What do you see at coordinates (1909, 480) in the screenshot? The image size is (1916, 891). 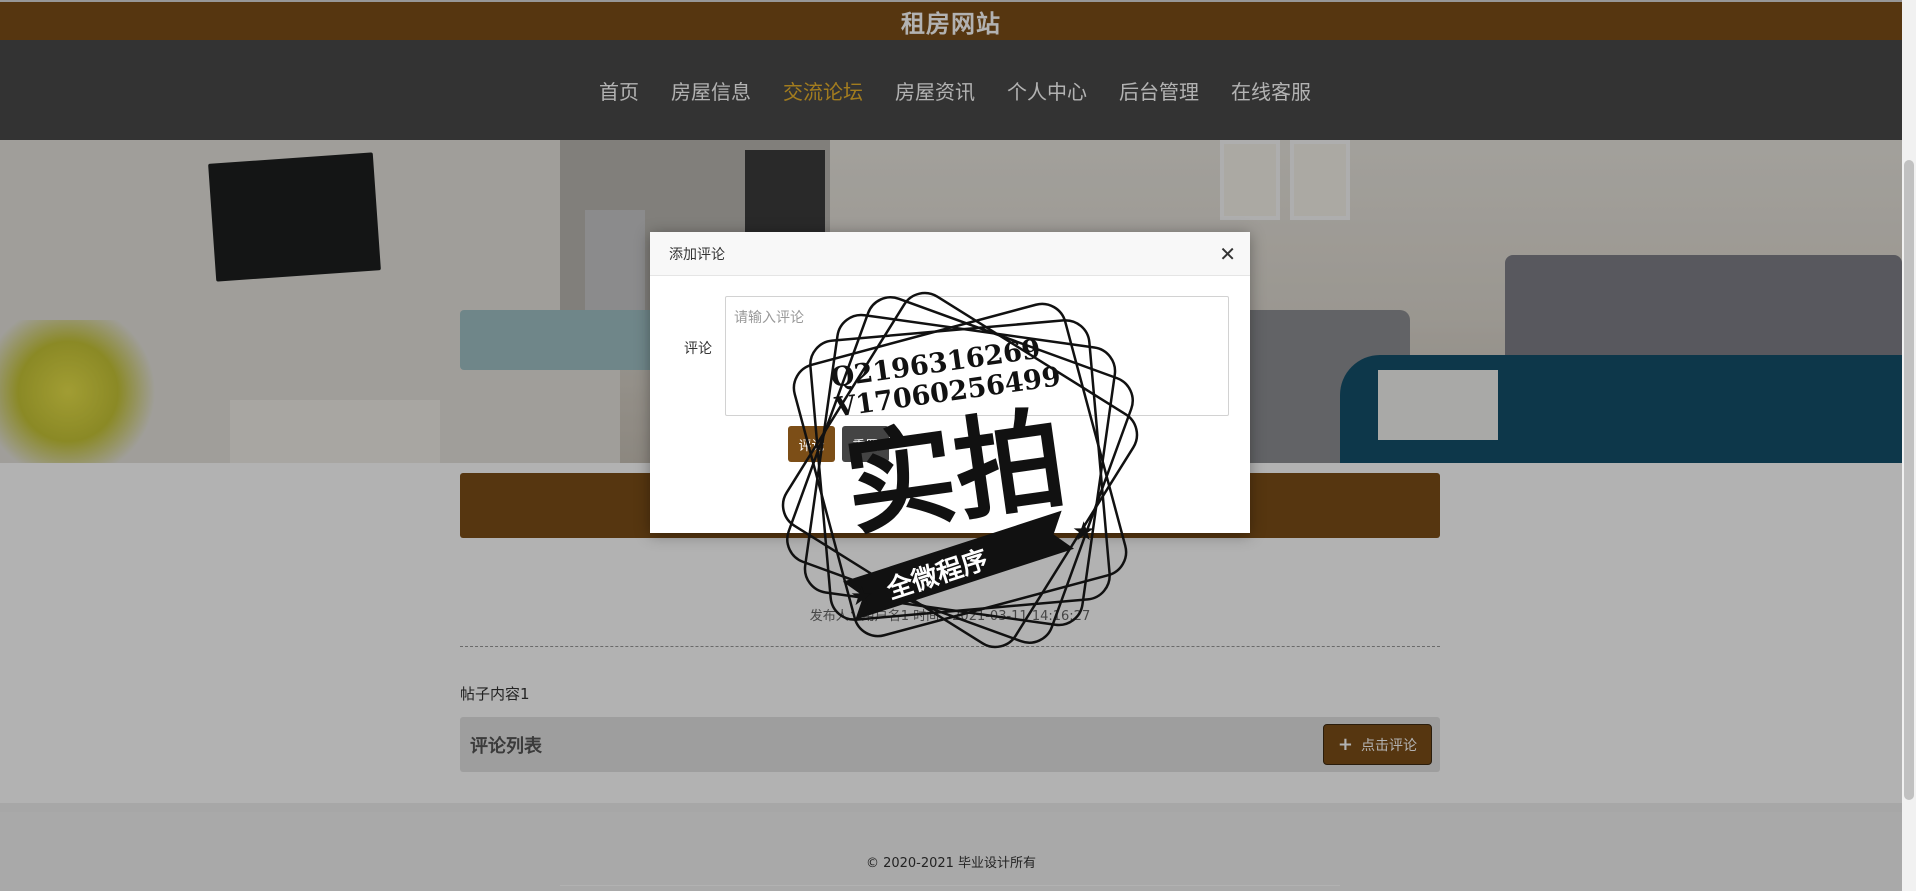 I see `scrollbar-thumb` at bounding box center [1909, 480].